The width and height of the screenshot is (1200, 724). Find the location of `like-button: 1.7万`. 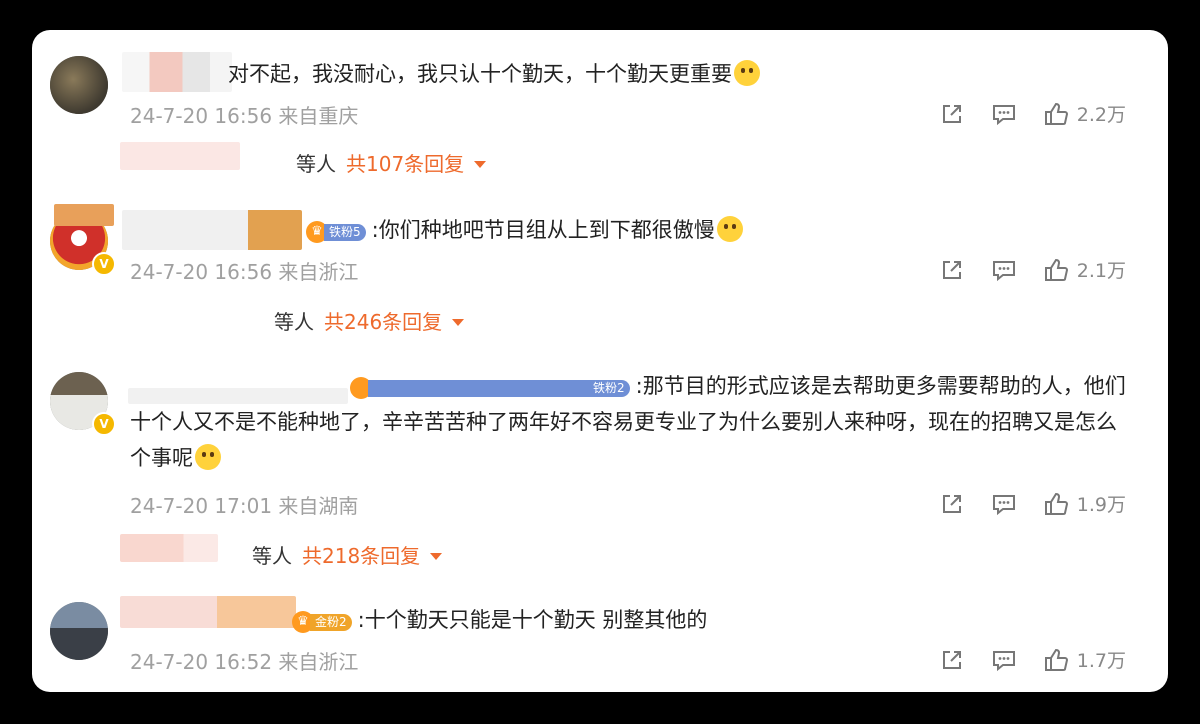

like-button: 1.7万 is located at coordinates (1084, 659).